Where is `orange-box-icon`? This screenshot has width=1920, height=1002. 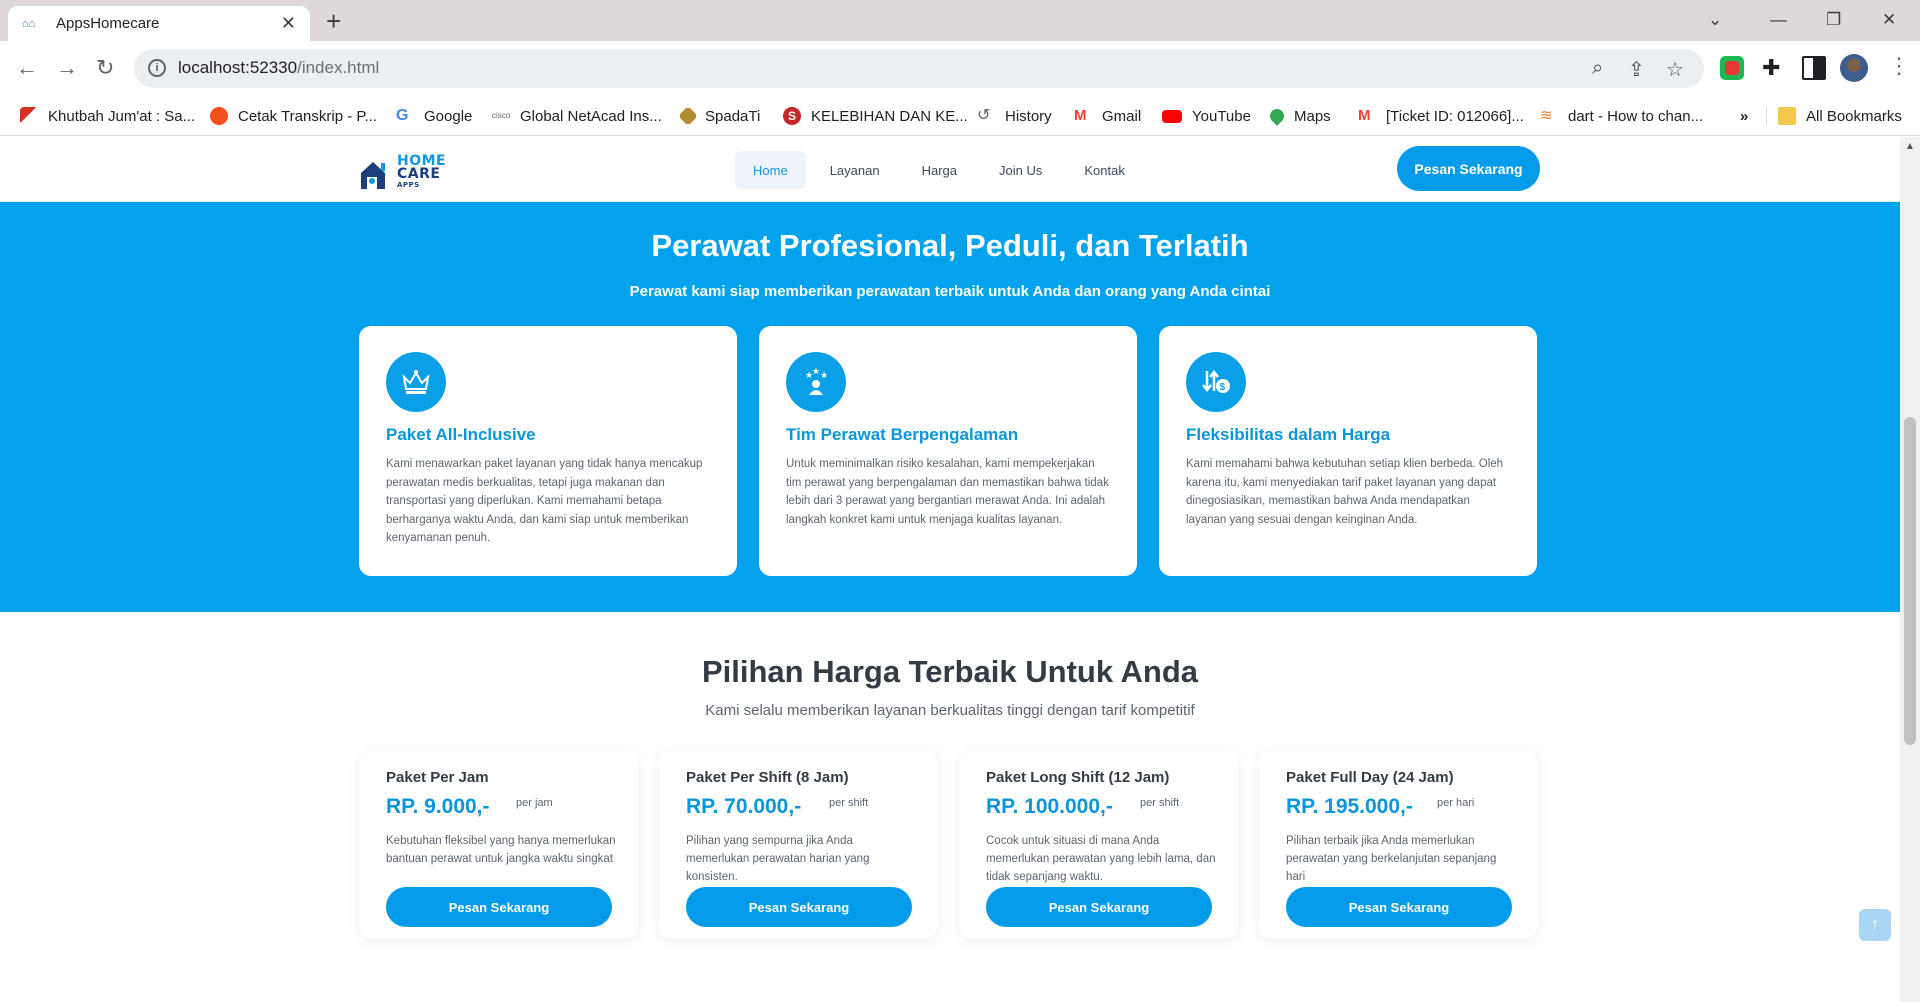 orange-box-icon is located at coordinates (219, 116).